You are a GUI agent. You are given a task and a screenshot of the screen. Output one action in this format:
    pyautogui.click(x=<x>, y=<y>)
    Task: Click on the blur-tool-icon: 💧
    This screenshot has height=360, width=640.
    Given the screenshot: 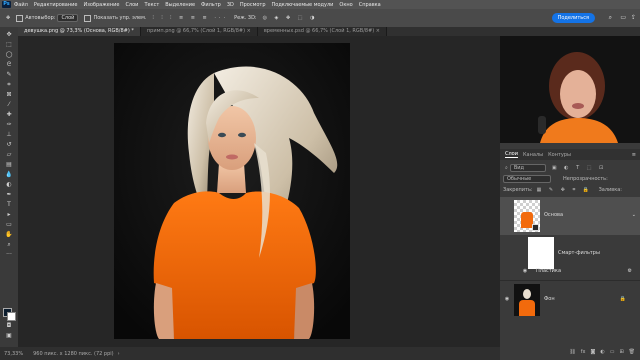 What is the action you would take?
    pyautogui.click(x=9, y=174)
    